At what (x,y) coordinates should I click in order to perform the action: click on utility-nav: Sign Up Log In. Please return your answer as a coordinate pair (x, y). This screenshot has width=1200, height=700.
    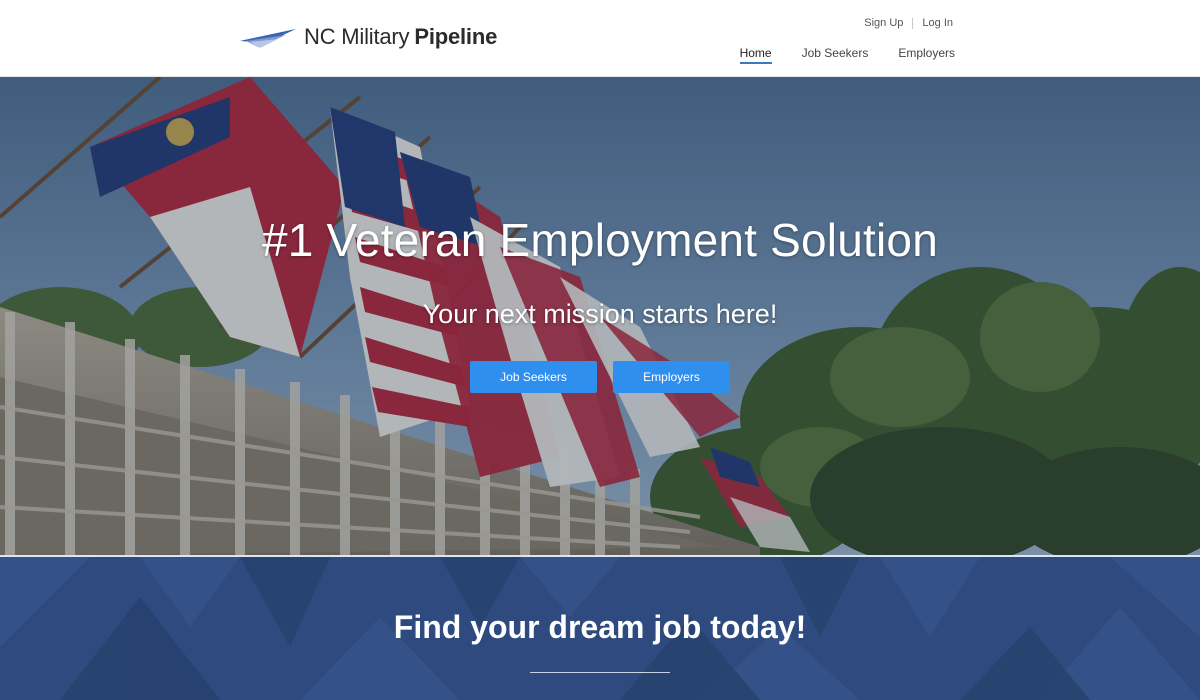
    Looking at the image, I should click on (908, 23).